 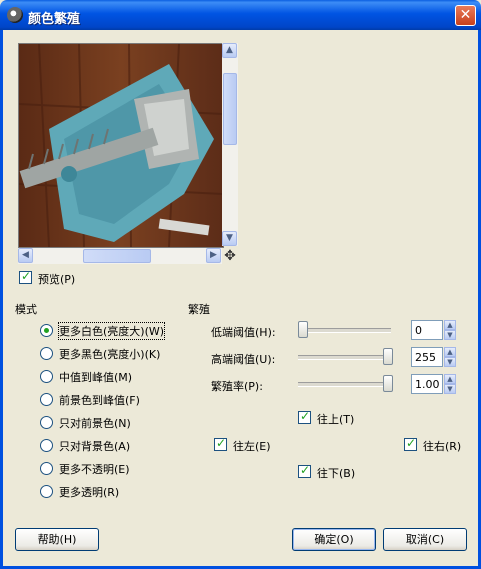 What do you see at coordinates (303, 329) in the screenshot?
I see `lower-threshold-slider-handle` at bounding box center [303, 329].